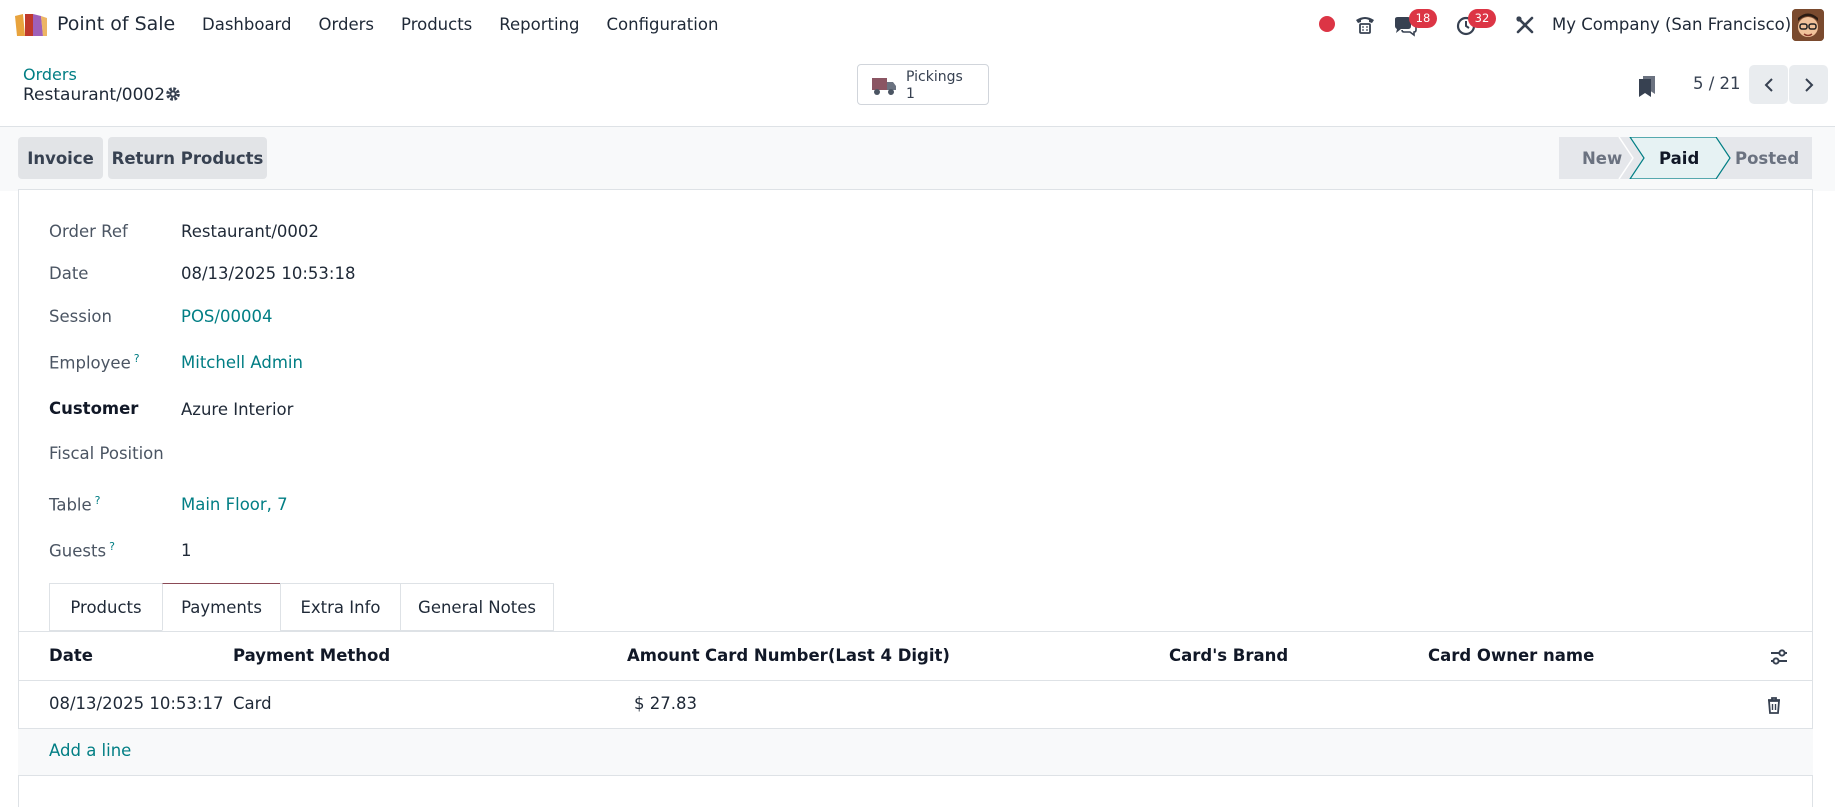 The width and height of the screenshot is (1835, 807). Describe the element at coordinates (1482, 18) in the screenshot. I see `activities-count-badge: 32` at that location.